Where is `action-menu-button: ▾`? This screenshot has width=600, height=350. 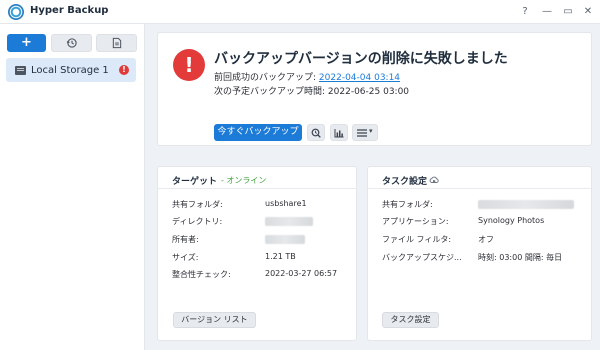
action-menu-button: ▾ is located at coordinates (365, 132).